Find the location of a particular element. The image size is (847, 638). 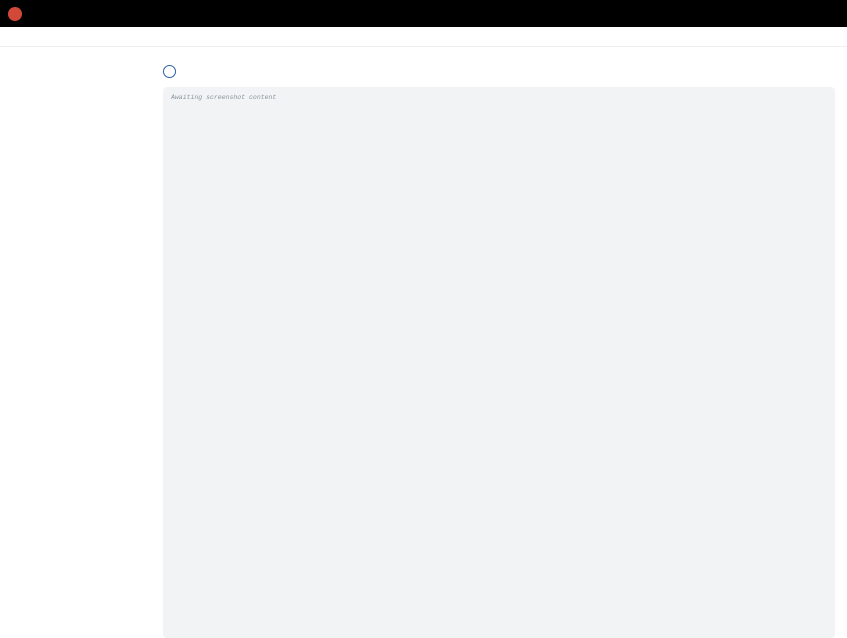

app-logo-icon is located at coordinates (15, 13).